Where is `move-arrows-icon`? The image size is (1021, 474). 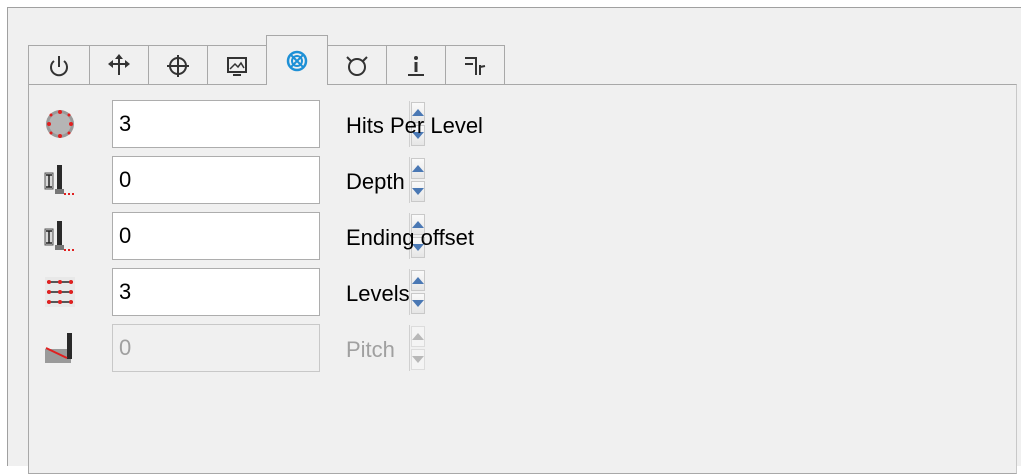
move-arrows-icon is located at coordinates (119, 64).